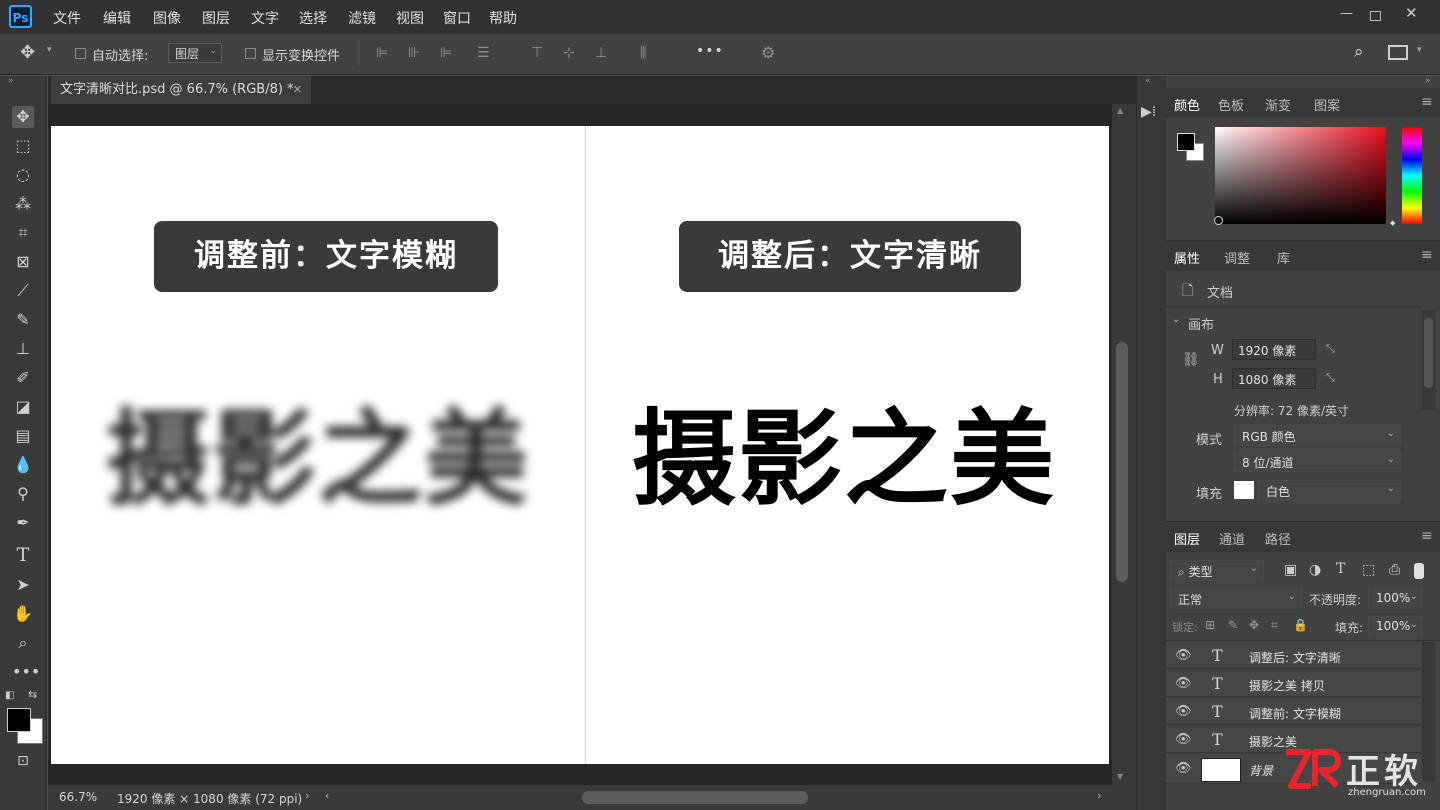  I want to click on menu-window: 窗口, so click(457, 18).